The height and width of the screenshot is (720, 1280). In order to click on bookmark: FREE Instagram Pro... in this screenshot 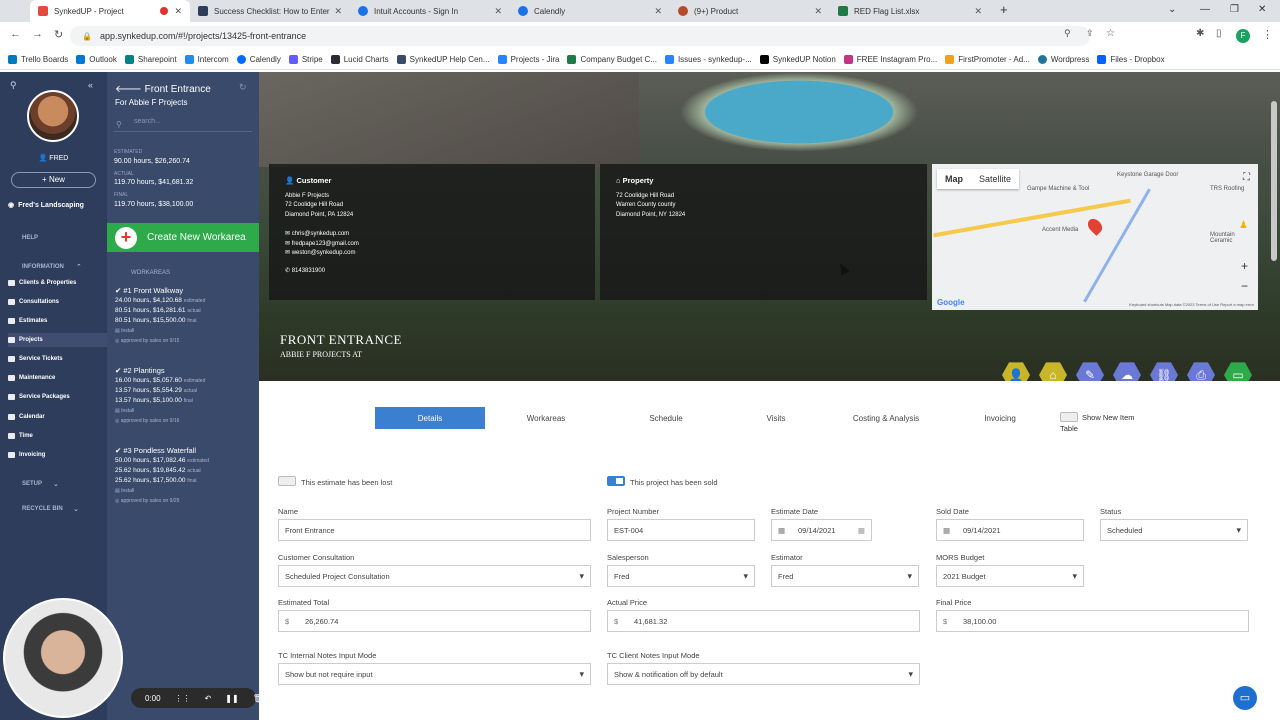, I will do `click(890, 59)`.